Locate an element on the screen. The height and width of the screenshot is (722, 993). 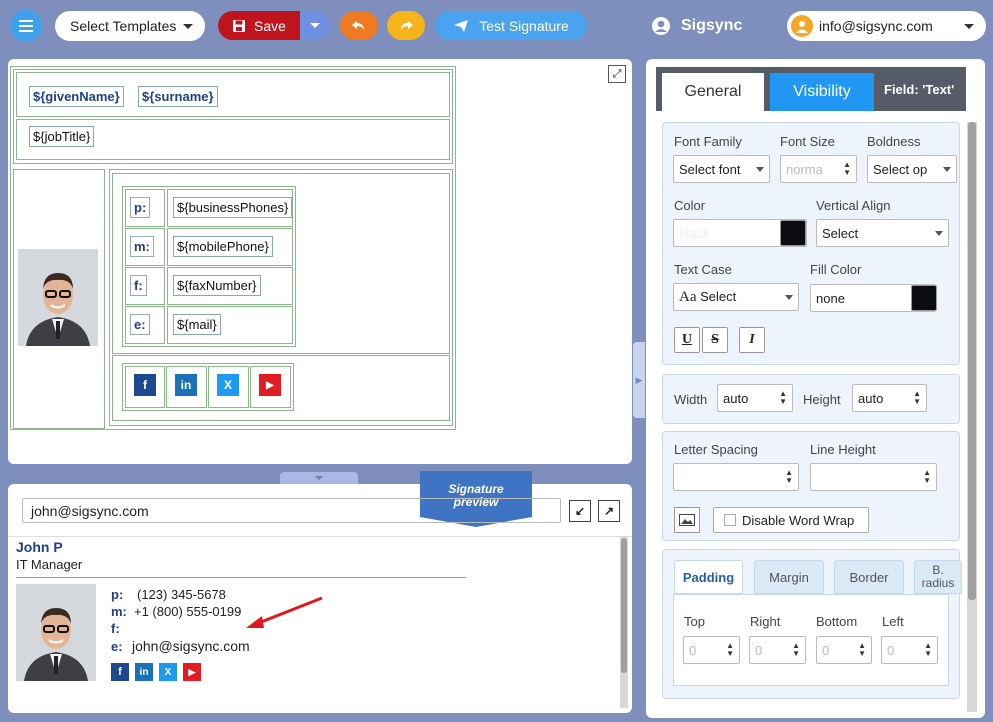
token-mail: ${mail} is located at coordinates (197, 324).